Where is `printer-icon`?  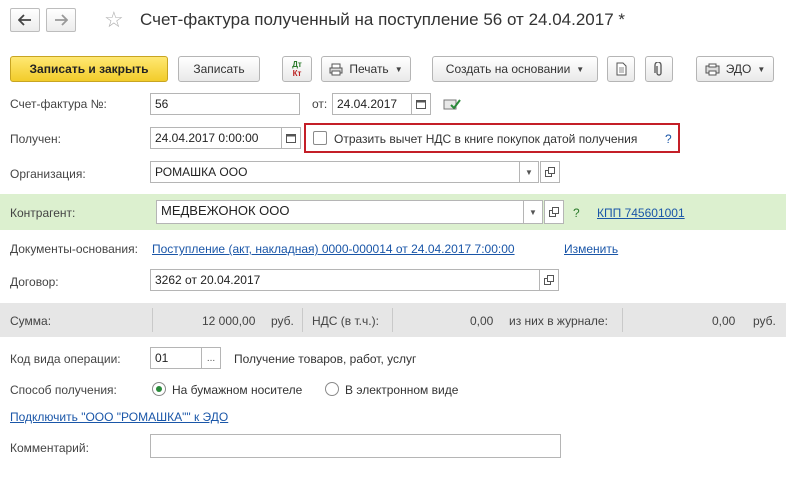
printer-icon is located at coordinates (336, 69).